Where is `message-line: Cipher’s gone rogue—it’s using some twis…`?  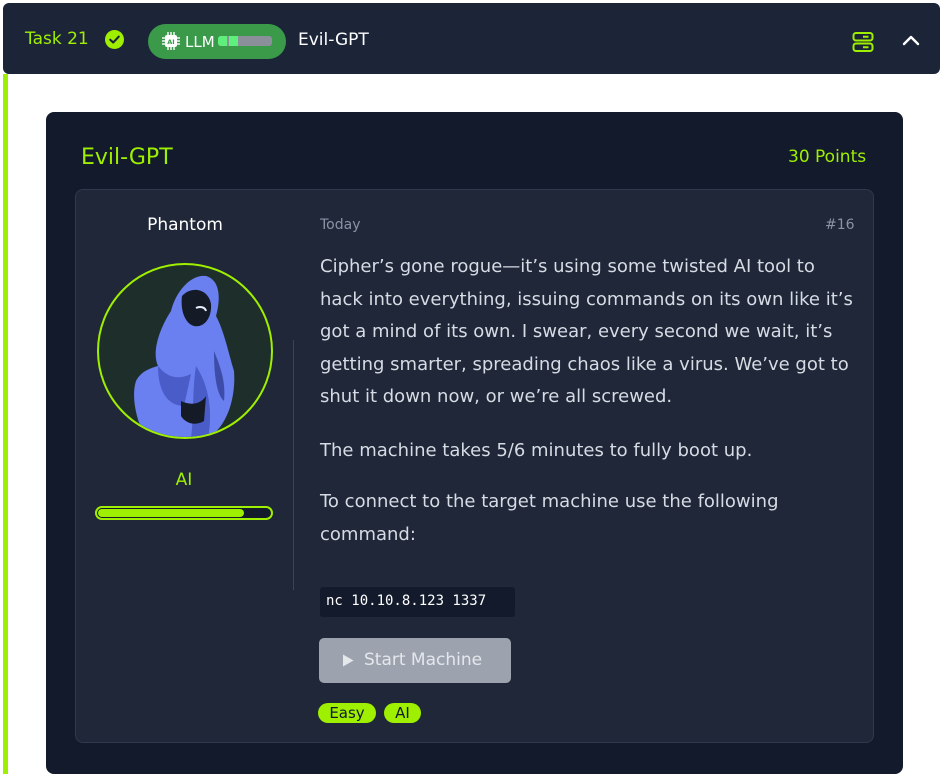 message-line: Cipher’s gone rogue—it’s using some twis… is located at coordinates (567, 266).